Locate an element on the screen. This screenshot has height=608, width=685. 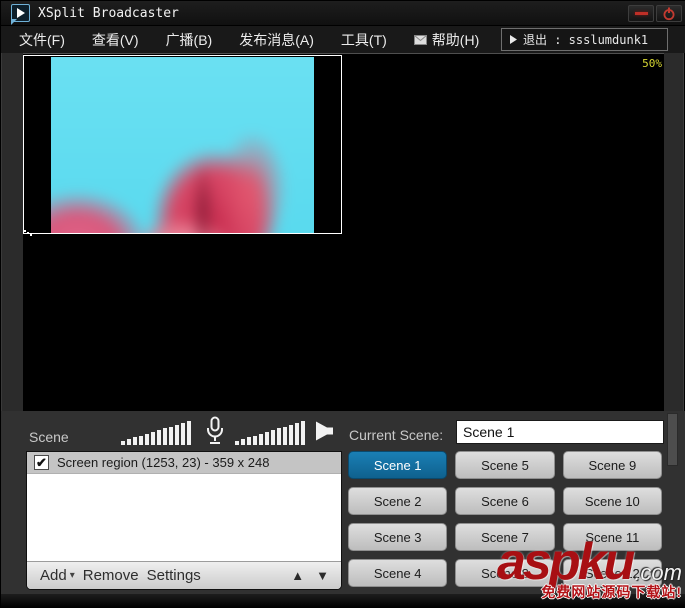
zoom-level-label: 50% is located at coordinates (652, 63).